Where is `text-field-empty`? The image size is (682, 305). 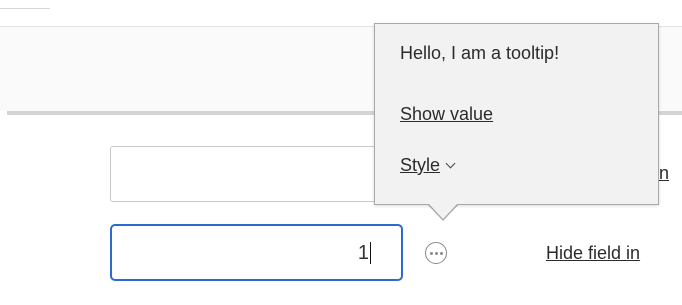
text-field-empty is located at coordinates (256, 174).